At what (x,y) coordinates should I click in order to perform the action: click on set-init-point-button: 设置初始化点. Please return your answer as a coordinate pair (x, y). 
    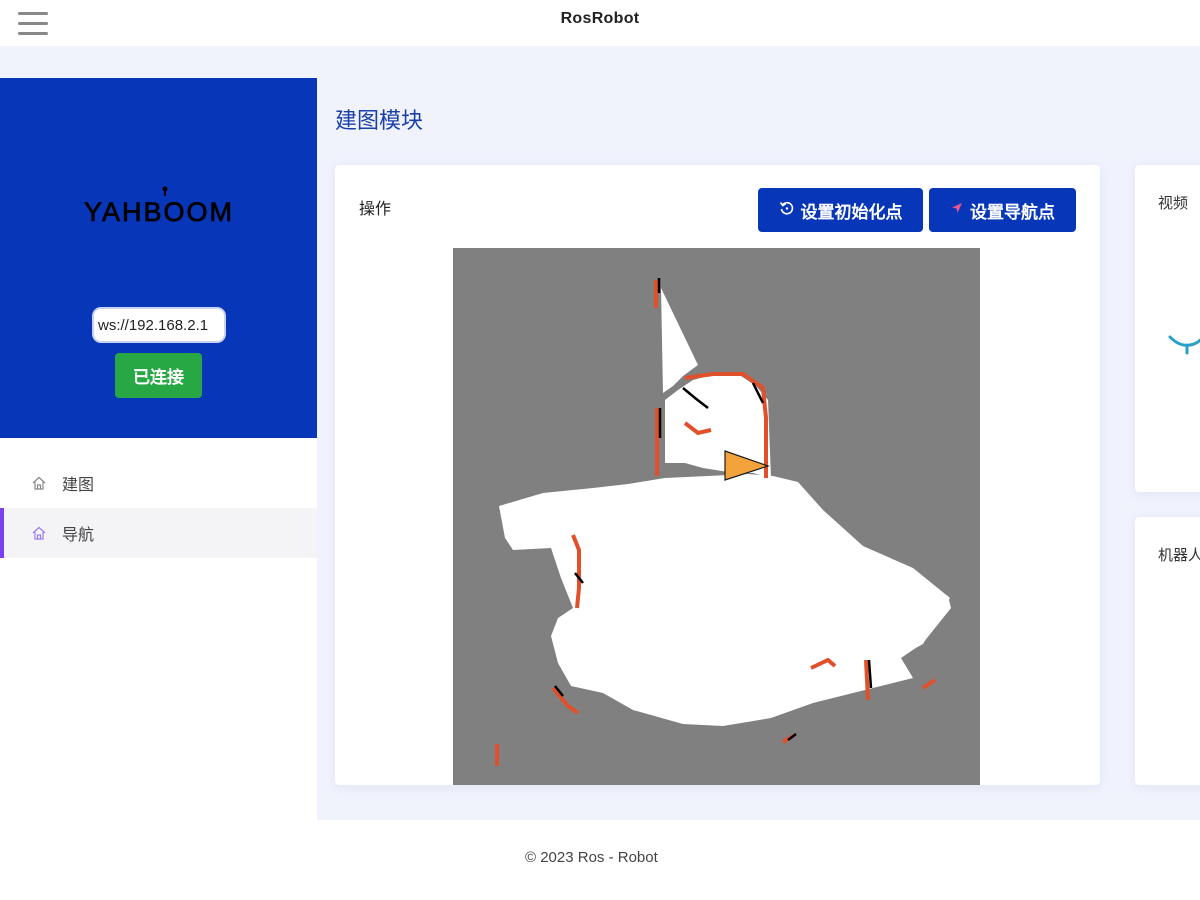
    Looking at the image, I should click on (840, 210).